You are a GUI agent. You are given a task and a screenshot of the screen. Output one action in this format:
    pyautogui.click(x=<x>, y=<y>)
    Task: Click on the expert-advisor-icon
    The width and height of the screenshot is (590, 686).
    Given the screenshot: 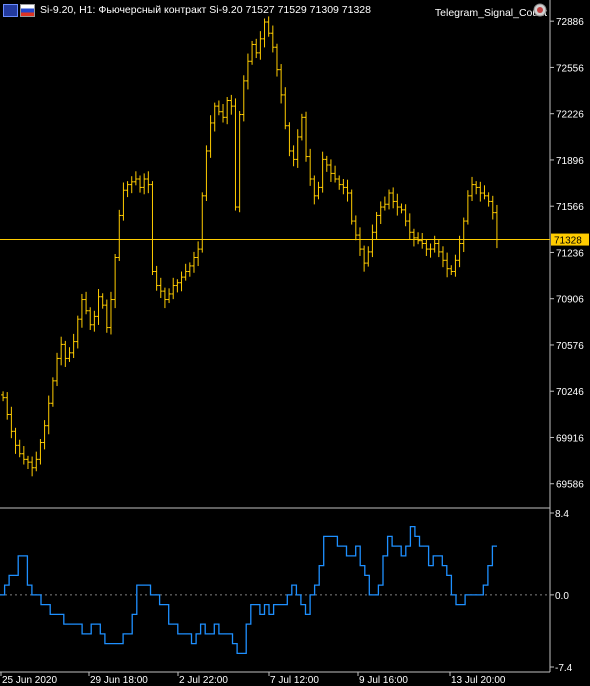 What is the action you would take?
    pyautogui.click(x=540, y=10)
    